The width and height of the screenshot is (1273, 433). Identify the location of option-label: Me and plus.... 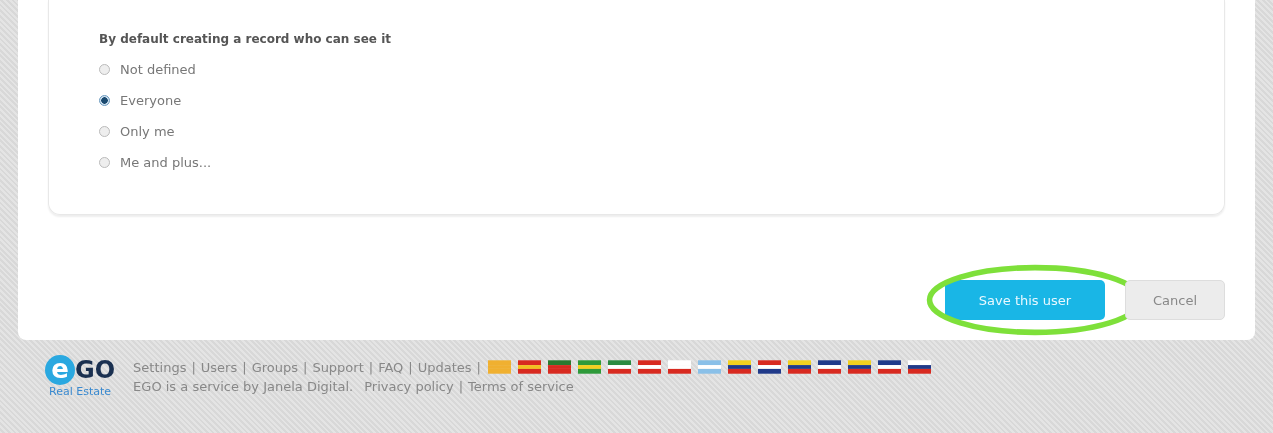
(166, 162).